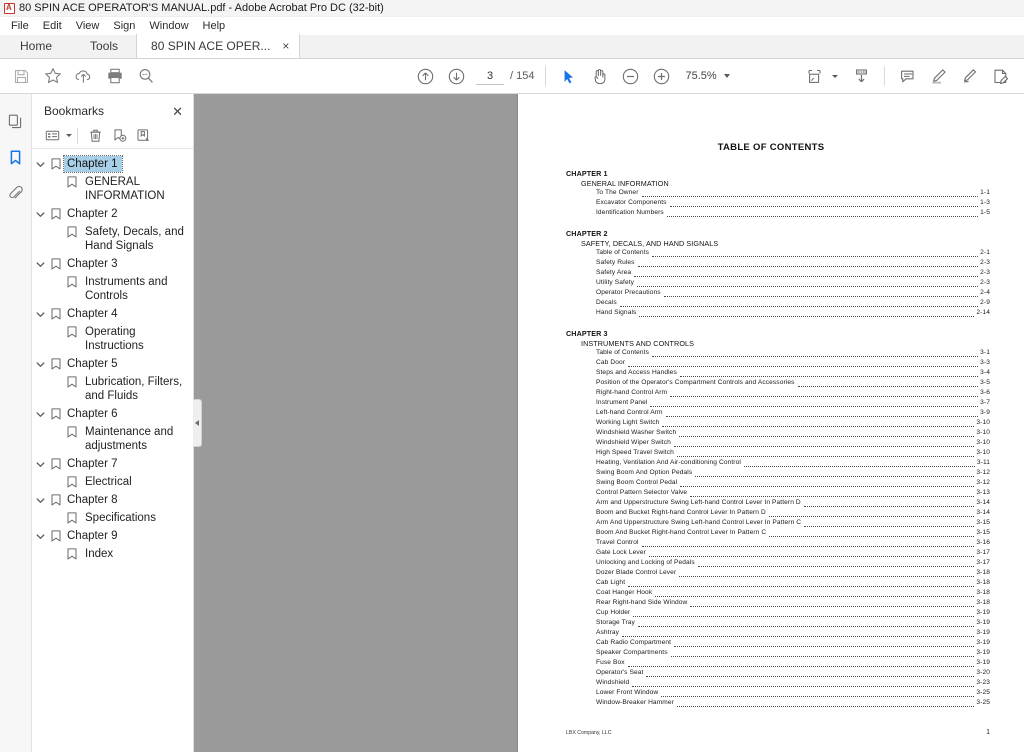 The height and width of the screenshot is (752, 1024). Describe the element at coordinates (814, 76) in the screenshot. I see `fit-page-button` at that location.